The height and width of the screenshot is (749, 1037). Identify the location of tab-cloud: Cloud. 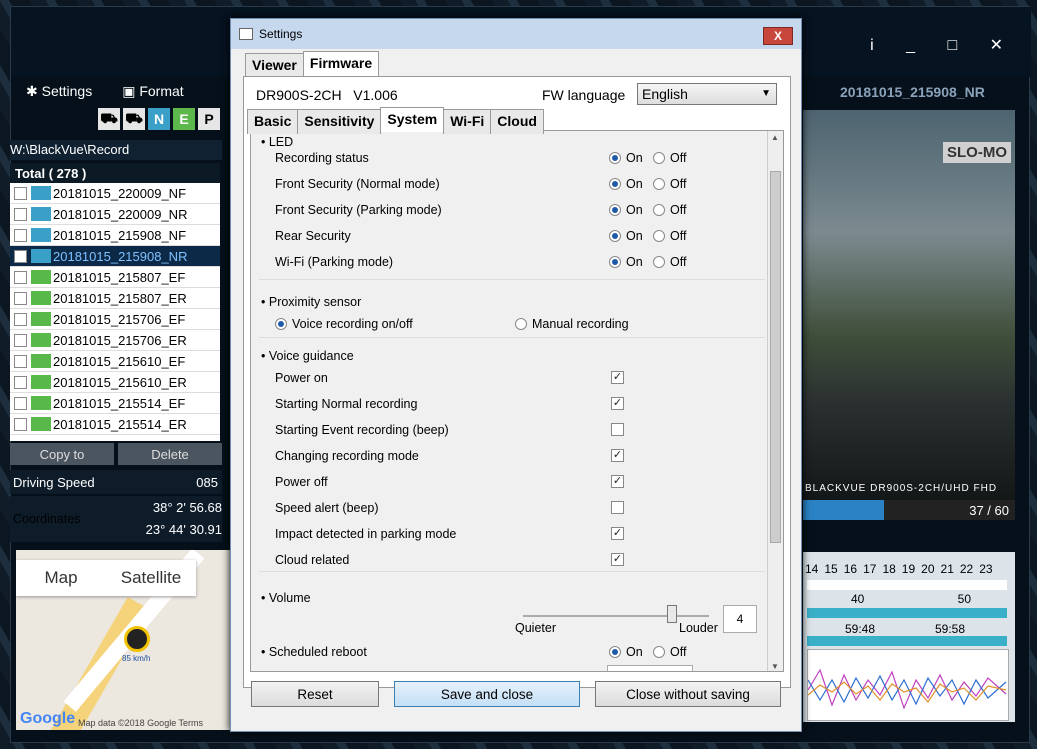
(517, 121).